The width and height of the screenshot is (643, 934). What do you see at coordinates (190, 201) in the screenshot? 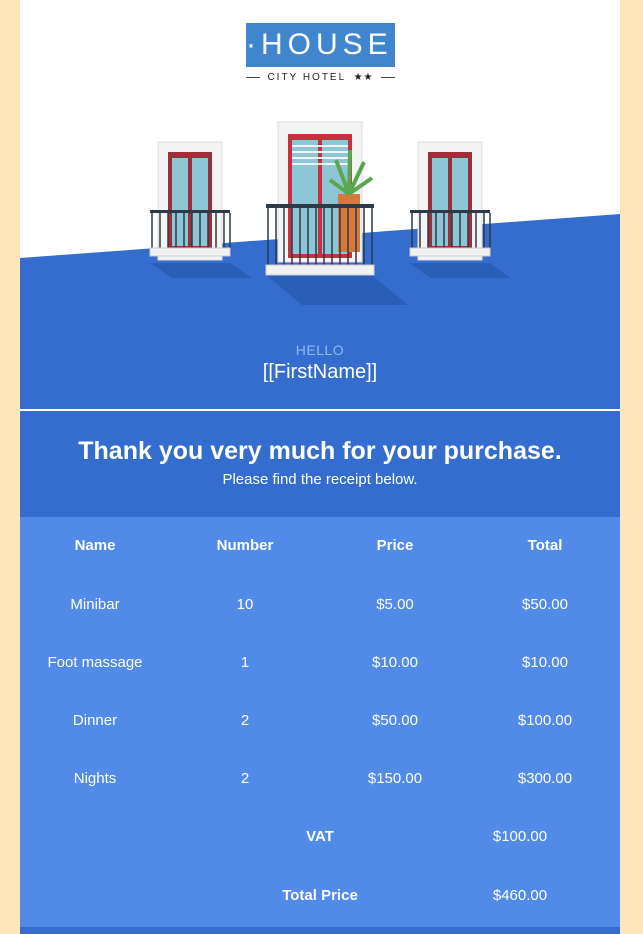
I see `window-left` at bounding box center [190, 201].